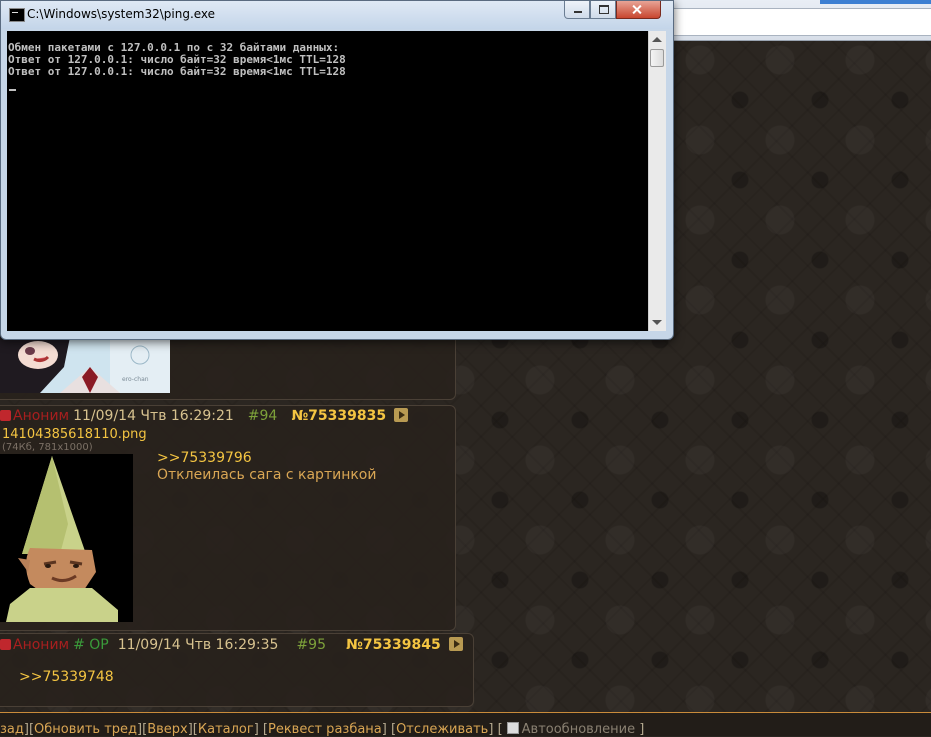  I want to click on browser-address-bar, so click(801, 22).